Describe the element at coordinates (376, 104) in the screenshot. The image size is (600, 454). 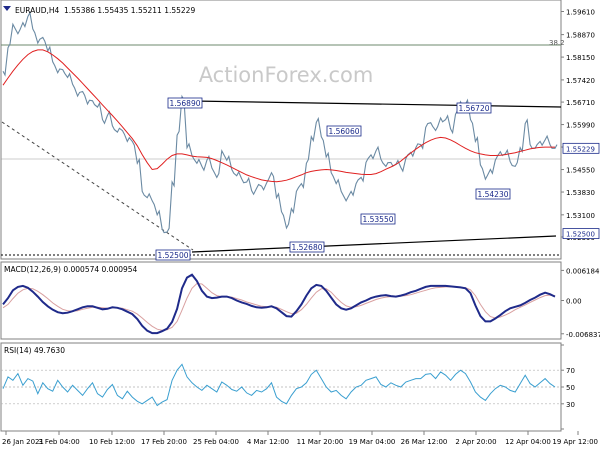
I see `channel-upper-line` at that location.